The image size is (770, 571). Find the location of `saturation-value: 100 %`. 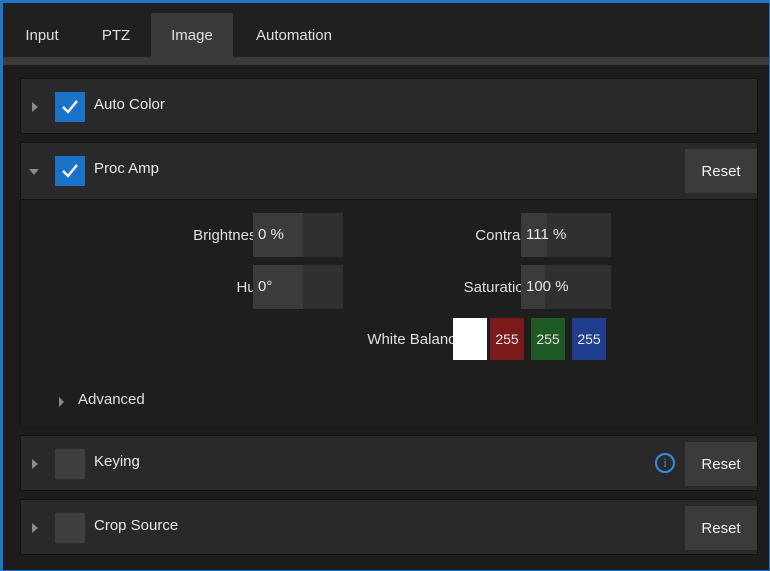

saturation-value: 100 % is located at coordinates (547, 286).